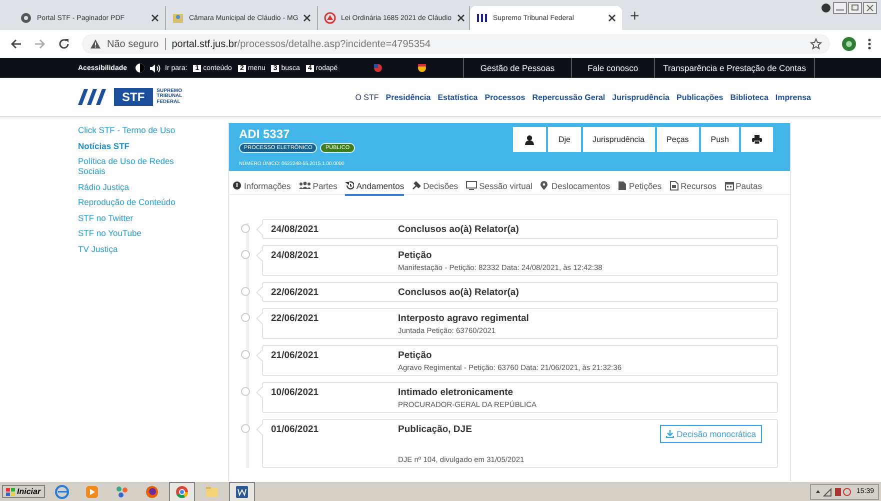 This screenshot has width=881, height=501. I want to click on event-date: 01/06/2021, so click(295, 430).